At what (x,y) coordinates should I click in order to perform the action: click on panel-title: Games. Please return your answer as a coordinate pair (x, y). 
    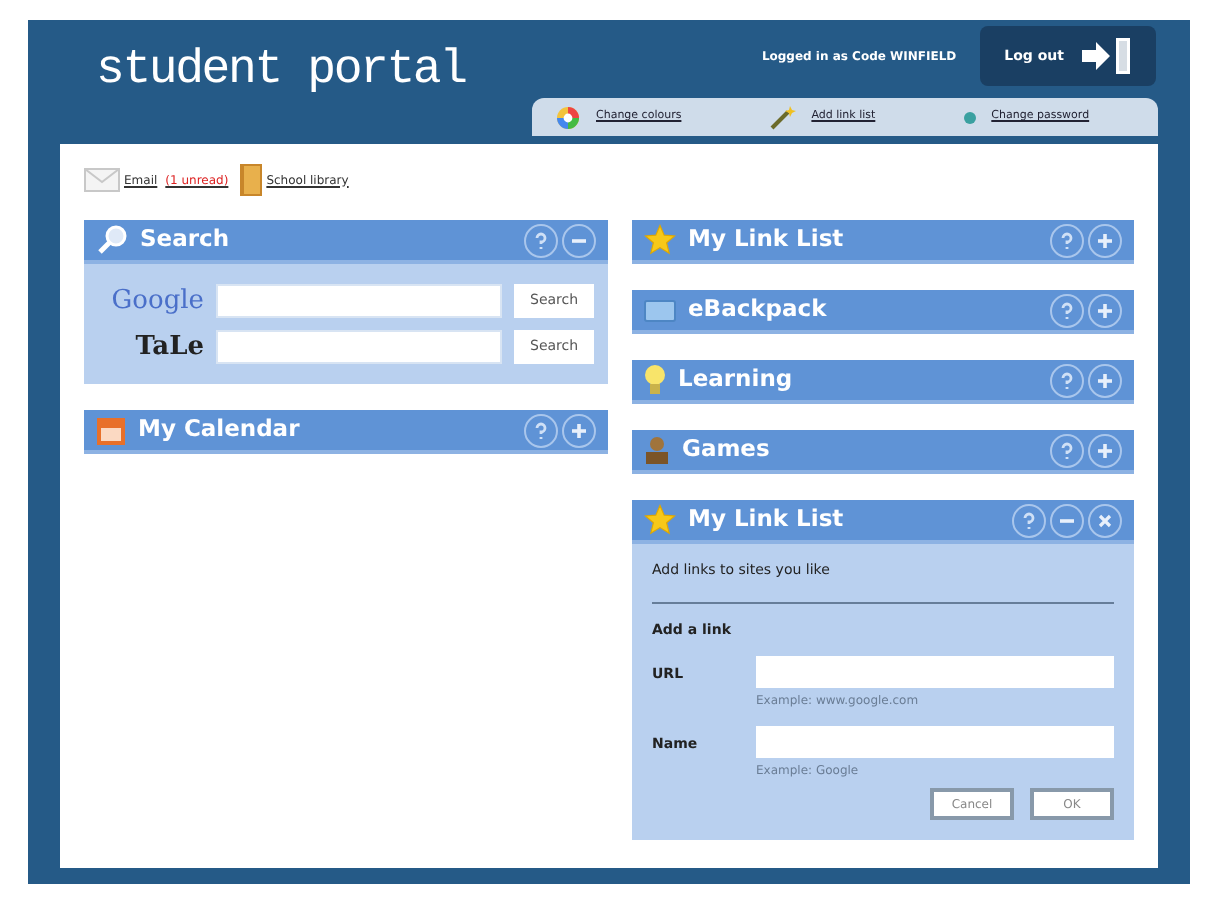
    Looking at the image, I should click on (726, 449).